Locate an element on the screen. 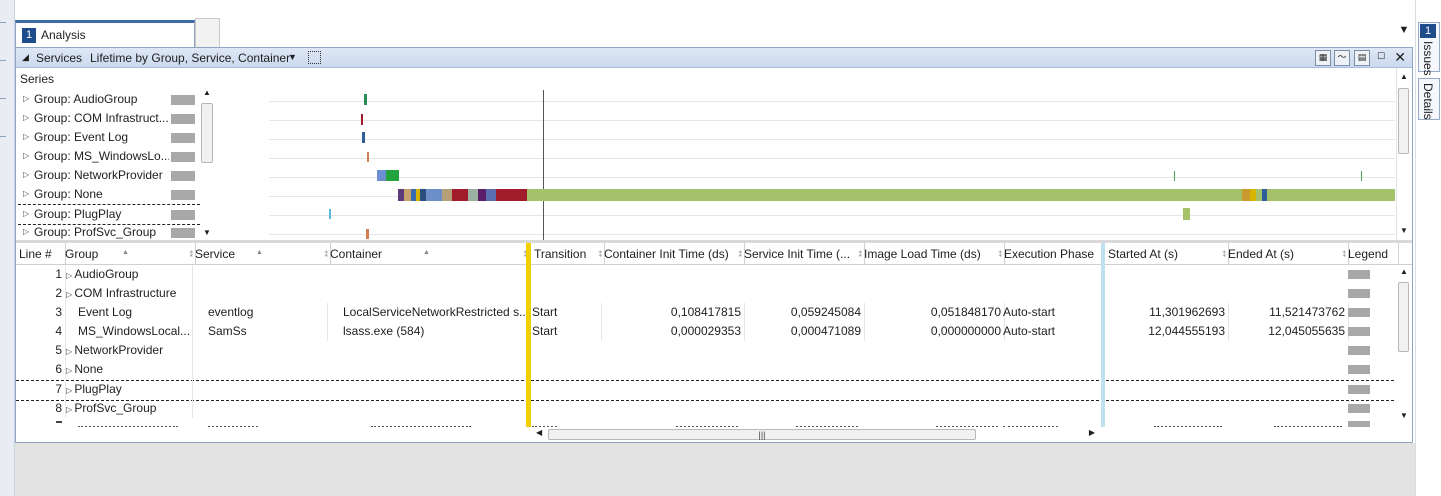 This screenshot has width=1441, height=496. column-header-container: Container▲⁑ is located at coordinates (428, 254).